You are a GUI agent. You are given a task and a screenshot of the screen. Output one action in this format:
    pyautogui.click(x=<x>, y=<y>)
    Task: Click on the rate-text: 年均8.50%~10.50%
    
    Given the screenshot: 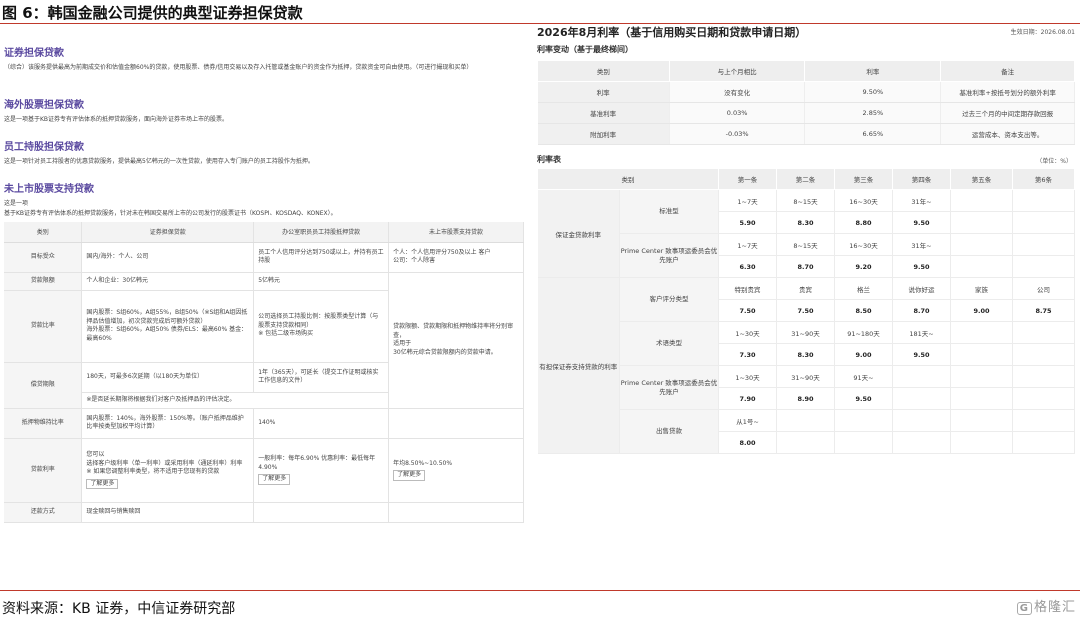 What is the action you would take?
    pyautogui.click(x=423, y=463)
    